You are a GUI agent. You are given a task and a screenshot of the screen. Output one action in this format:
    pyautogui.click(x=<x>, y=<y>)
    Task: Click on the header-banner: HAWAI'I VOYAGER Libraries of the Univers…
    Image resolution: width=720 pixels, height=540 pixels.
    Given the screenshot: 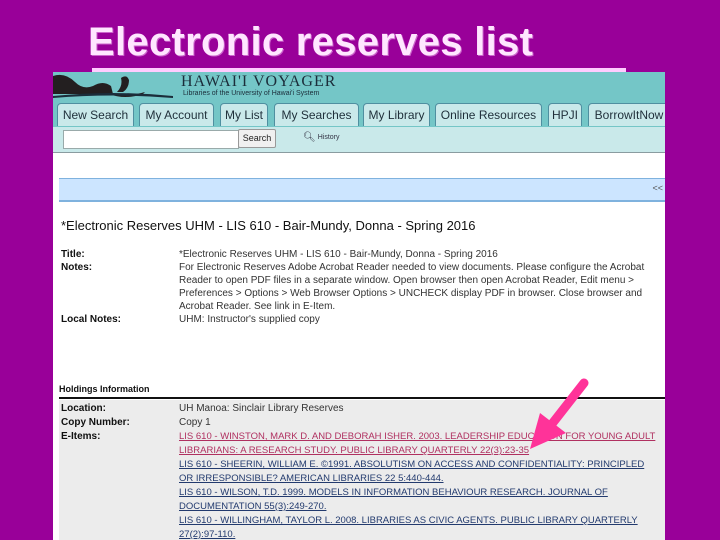 What is the action you would take?
    pyautogui.click(x=359, y=86)
    